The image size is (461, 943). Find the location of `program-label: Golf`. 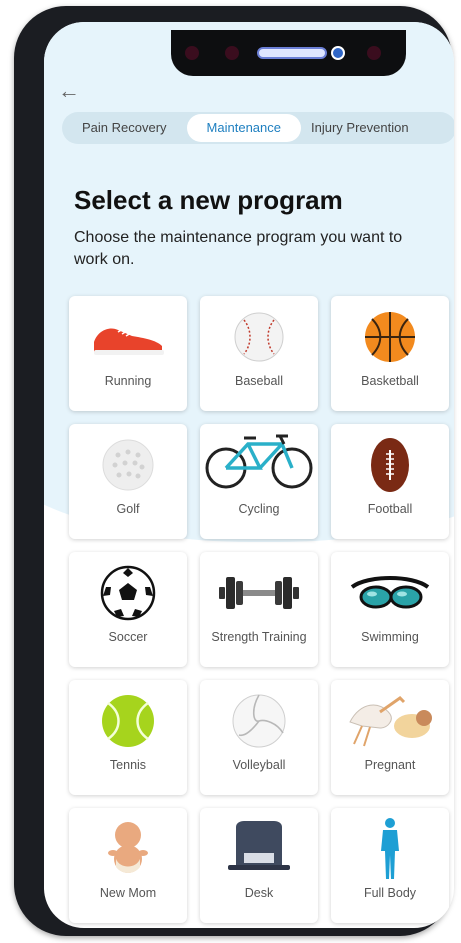

program-label: Golf is located at coordinates (128, 509).